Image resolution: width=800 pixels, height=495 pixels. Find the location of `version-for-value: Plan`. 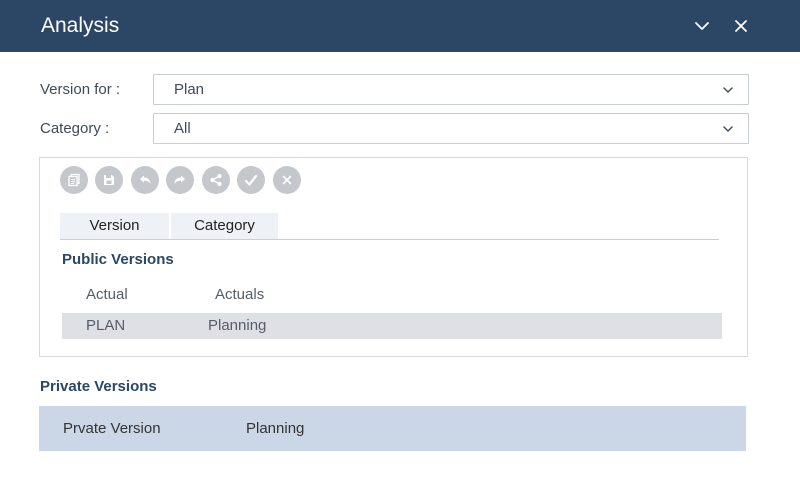

version-for-value: Plan is located at coordinates (189, 89).